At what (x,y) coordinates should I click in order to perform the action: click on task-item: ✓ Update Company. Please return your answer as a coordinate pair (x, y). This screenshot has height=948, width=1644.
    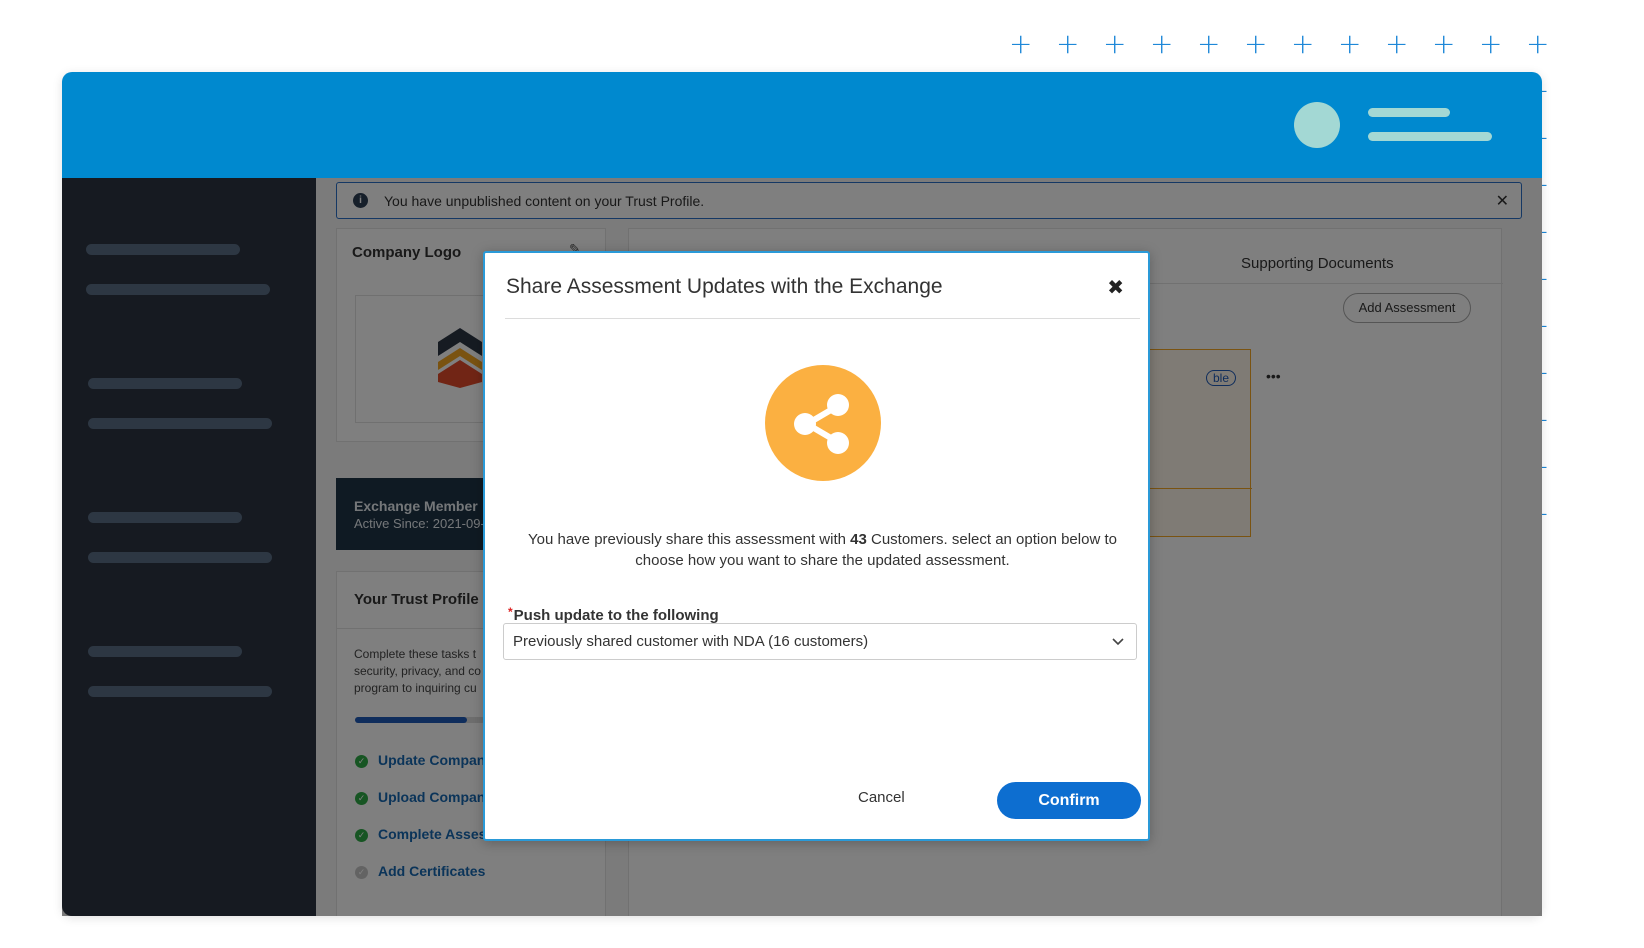
    Looking at the image, I should click on (424, 760).